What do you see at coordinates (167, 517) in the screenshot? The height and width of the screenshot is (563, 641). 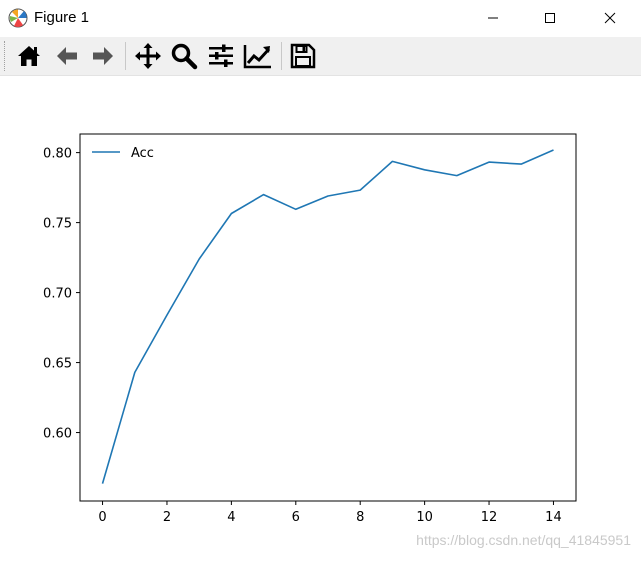 I see `x-tick-label: 2` at bounding box center [167, 517].